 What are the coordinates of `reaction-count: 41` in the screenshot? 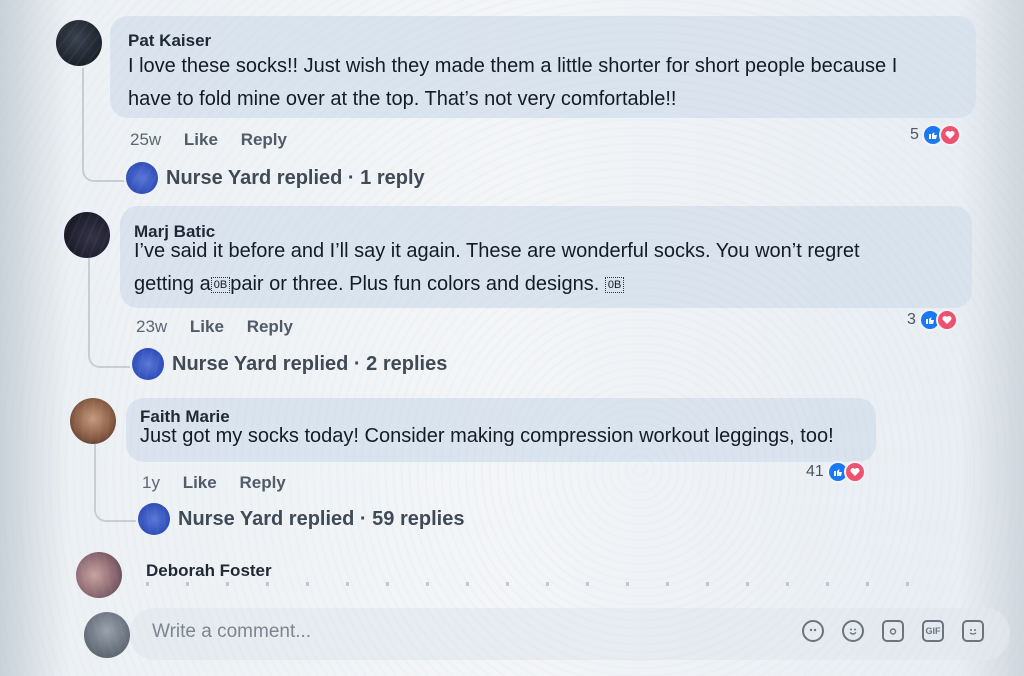 It's located at (815, 471).